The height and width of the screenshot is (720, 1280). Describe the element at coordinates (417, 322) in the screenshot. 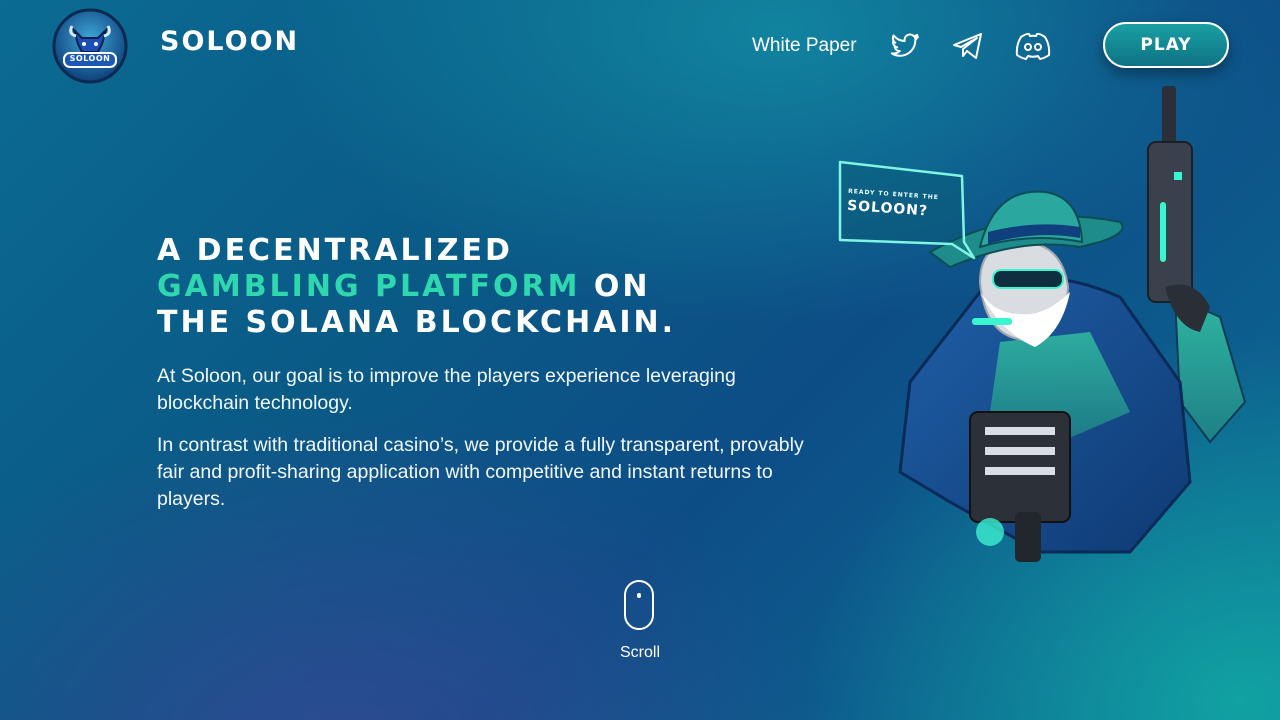

I see `hero-title-line3: THE SOLANA BLOCKCHAIN.` at that location.